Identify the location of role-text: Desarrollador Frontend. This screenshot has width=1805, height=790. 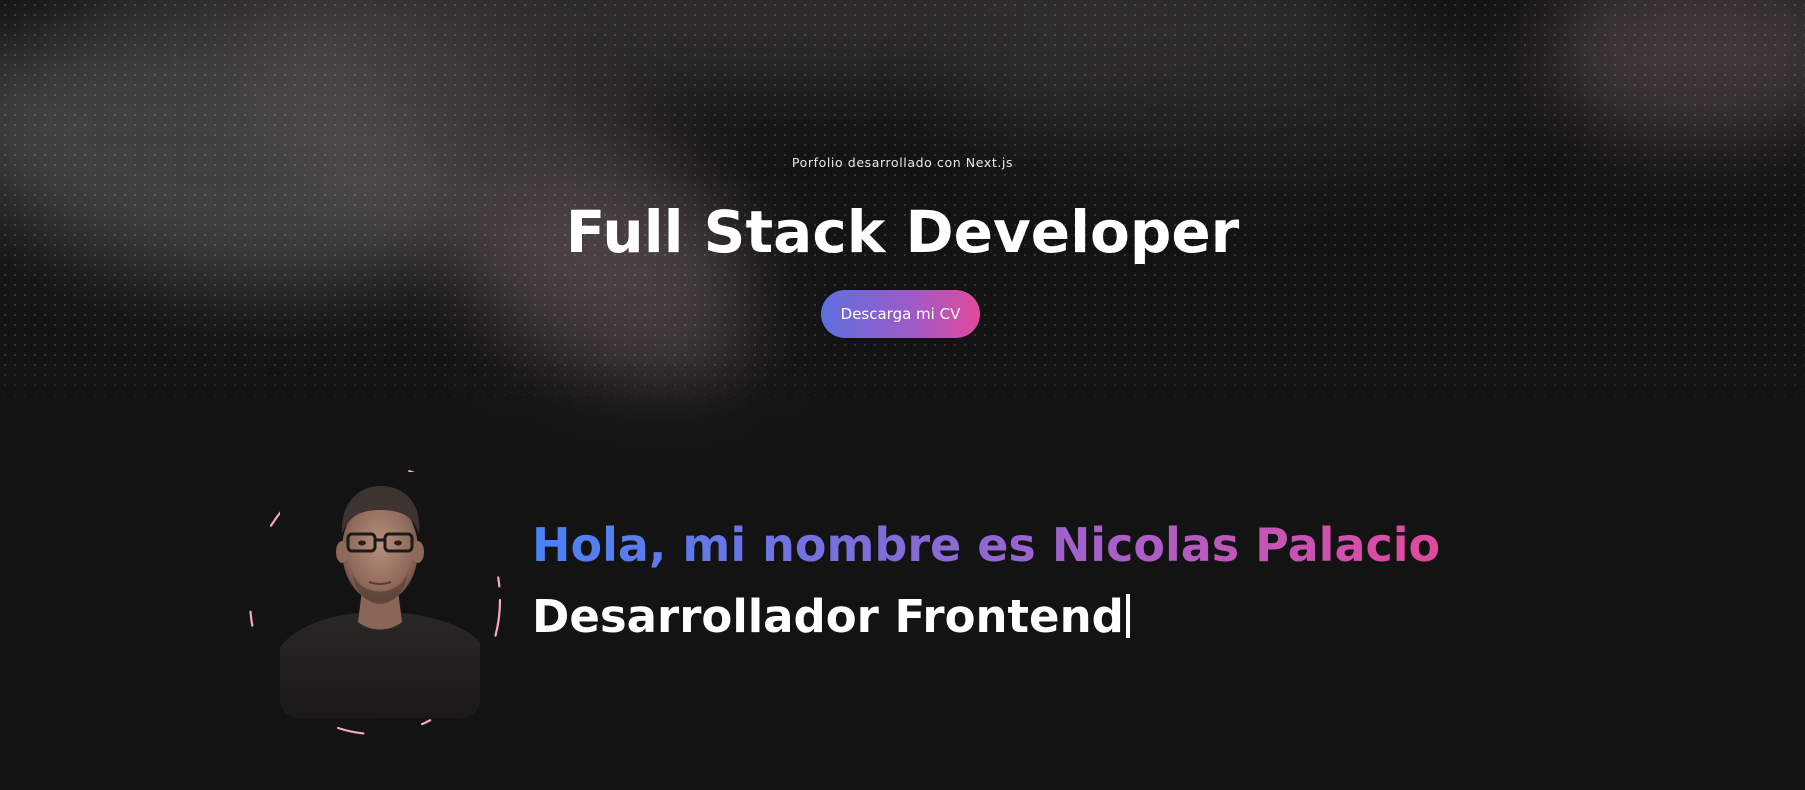
(828, 616).